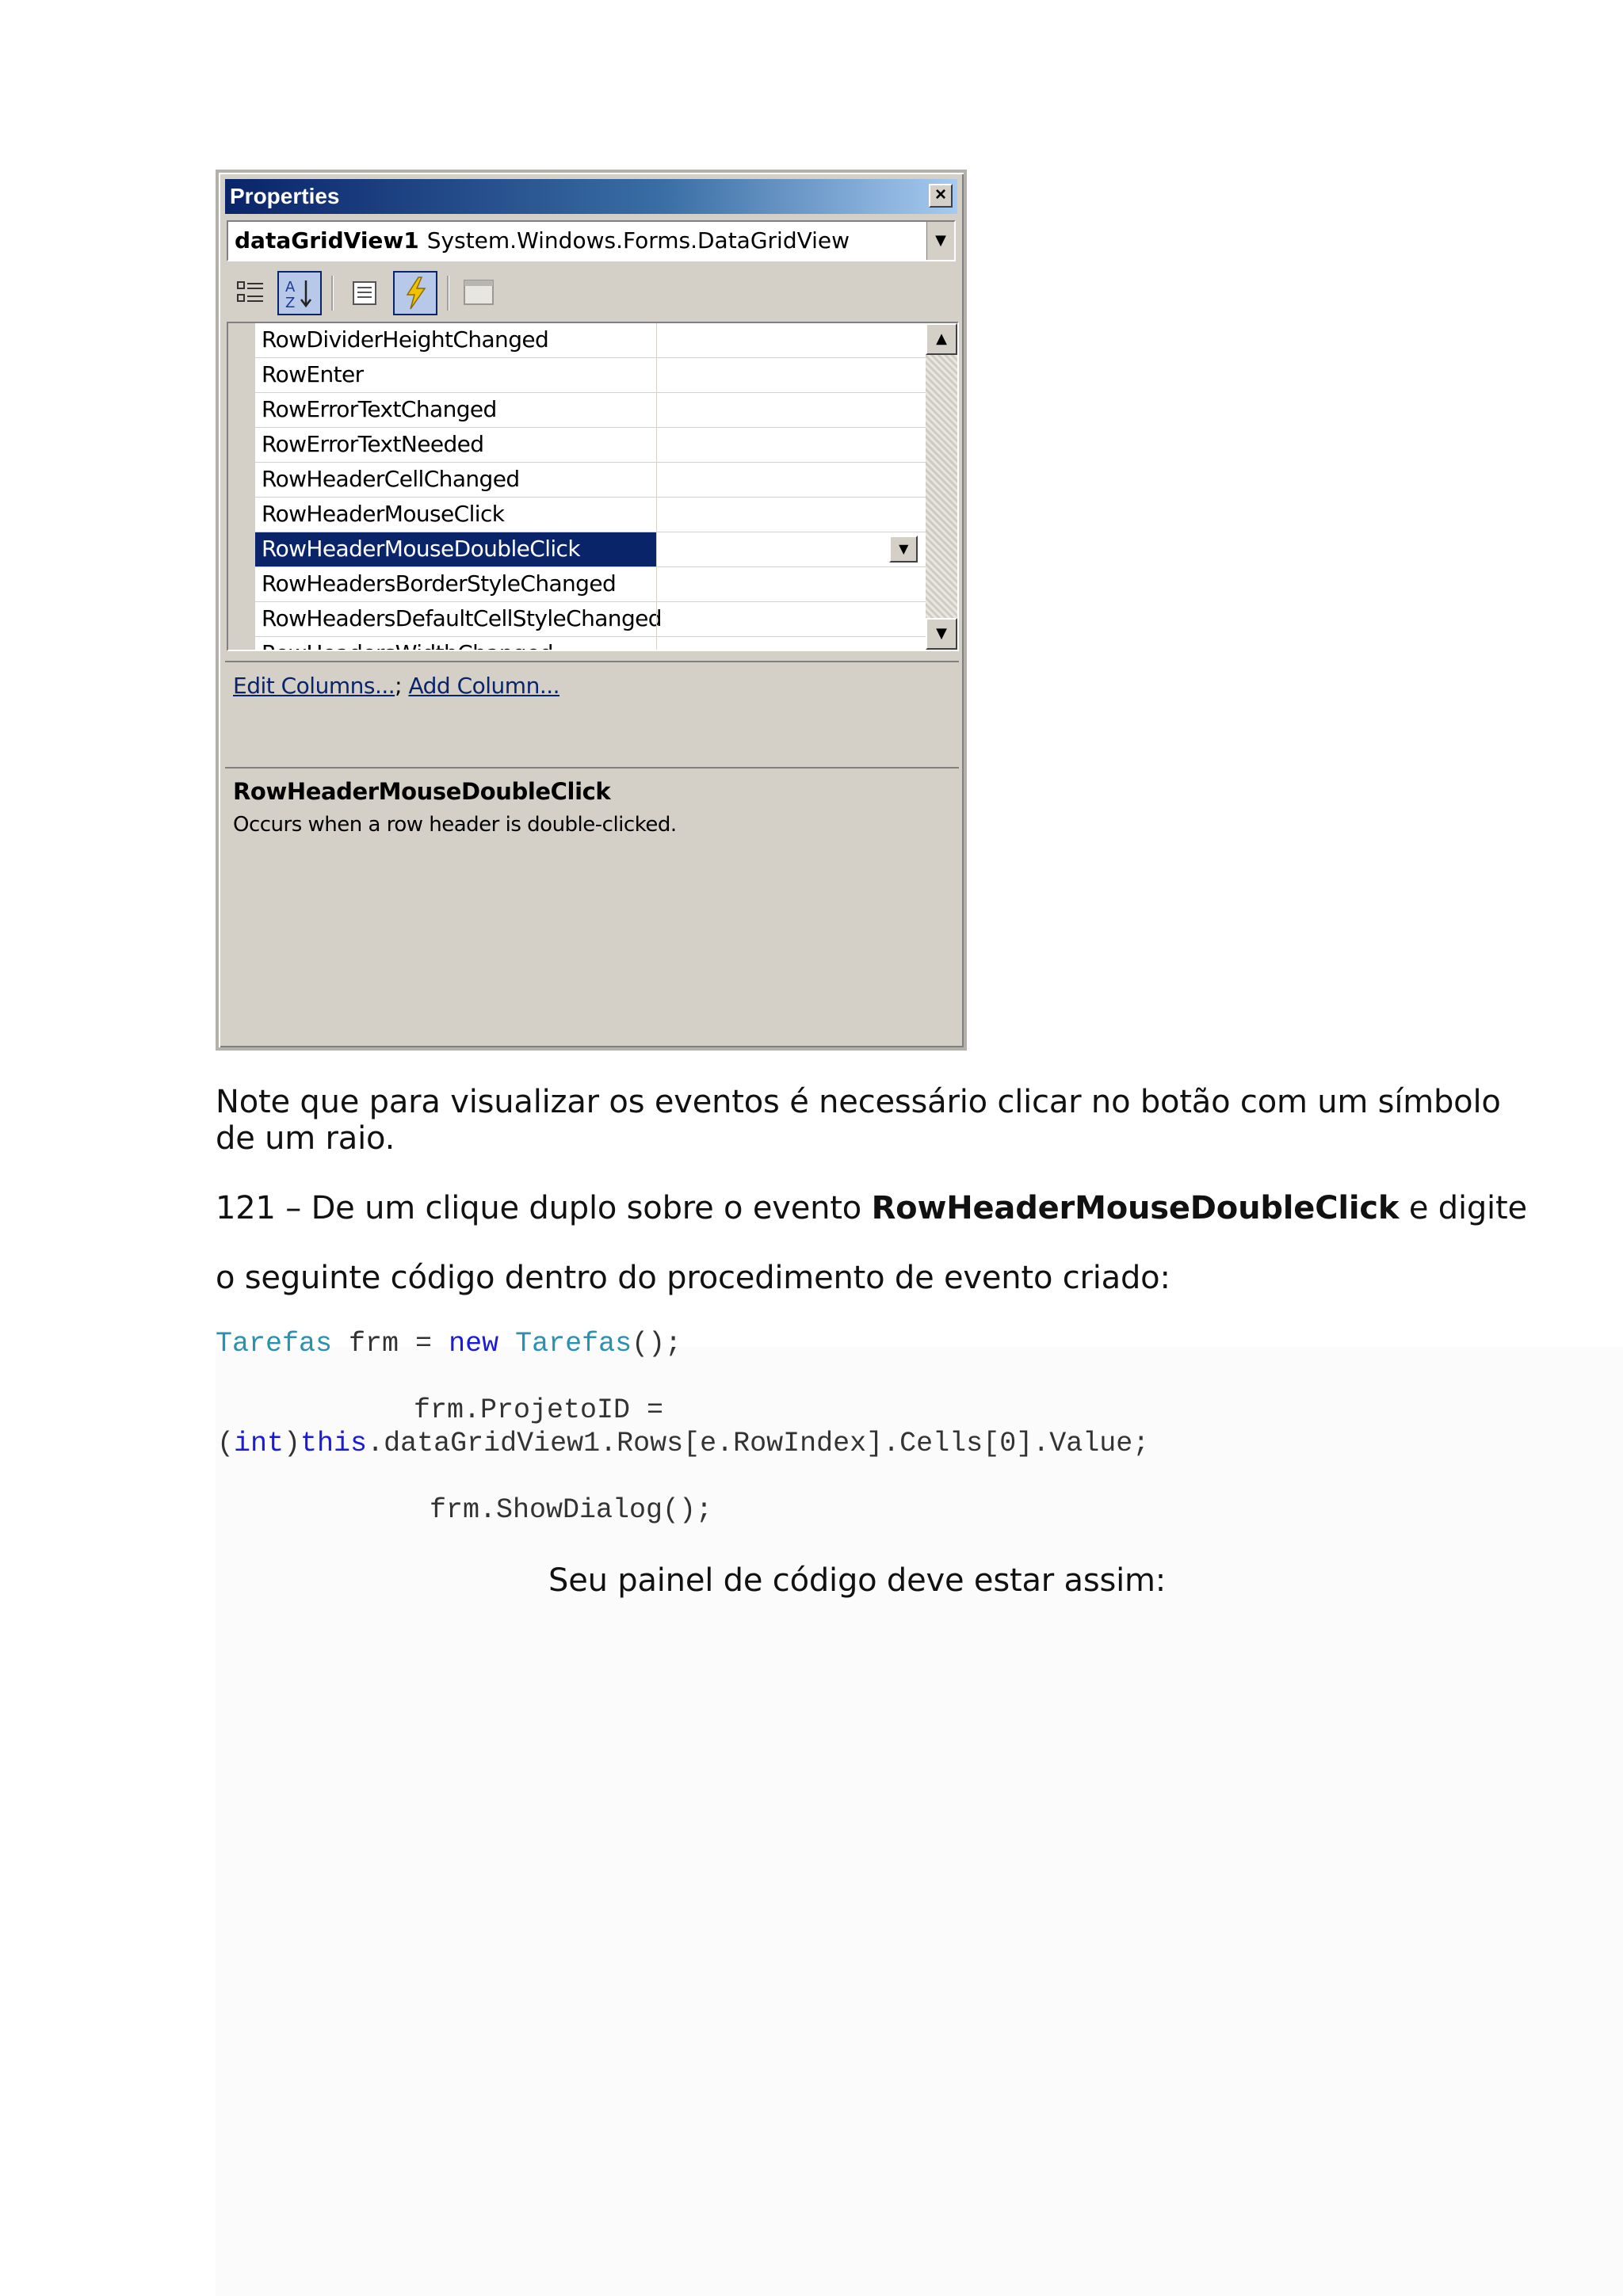  I want to click on event-name: RowDividerHeightChanged, so click(405, 339).